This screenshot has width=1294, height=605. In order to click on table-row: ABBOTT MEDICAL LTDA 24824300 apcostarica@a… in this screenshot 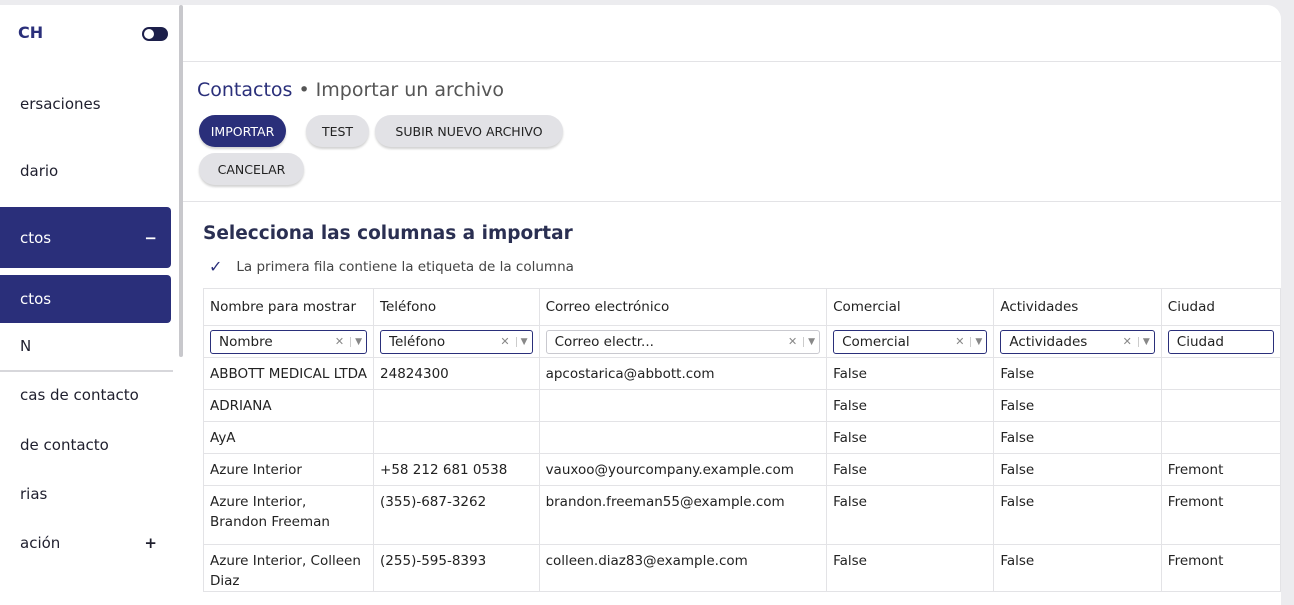, I will do `click(741, 373)`.